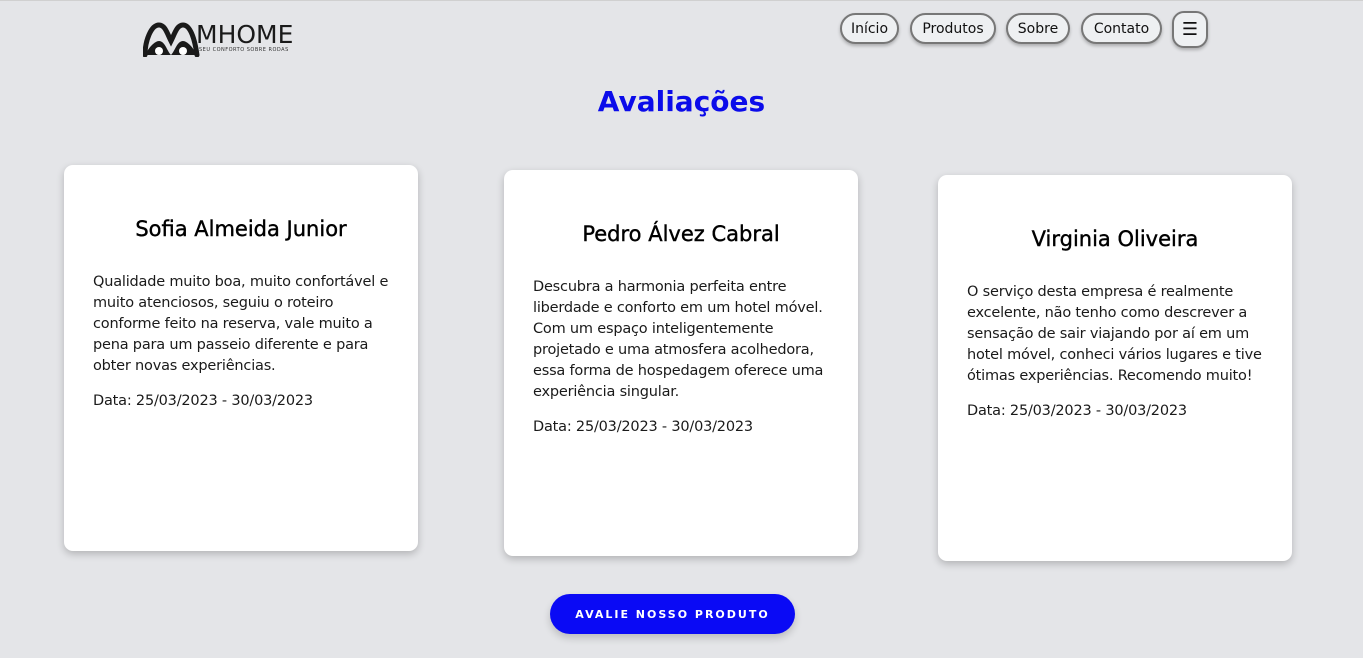 Image resolution: width=1363 pixels, height=658 pixels. What do you see at coordinates (241, 229) in the screenshot?
I see `review-author: Sofia Almeida Junior` at bounding box center [241, 229].